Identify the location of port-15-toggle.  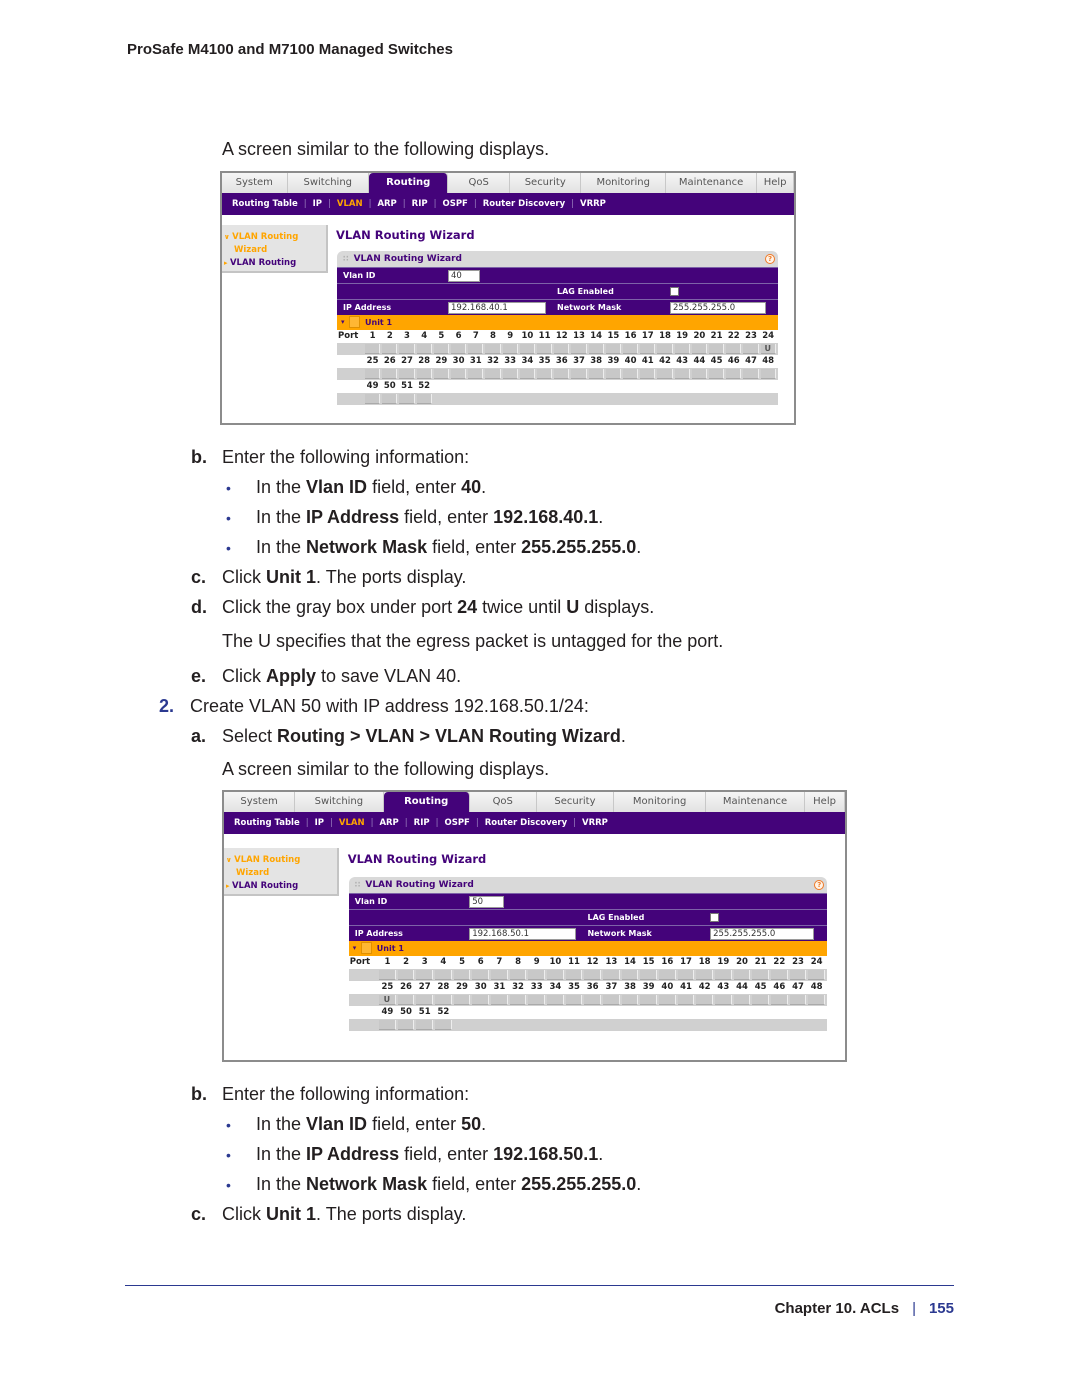
(649, 974).